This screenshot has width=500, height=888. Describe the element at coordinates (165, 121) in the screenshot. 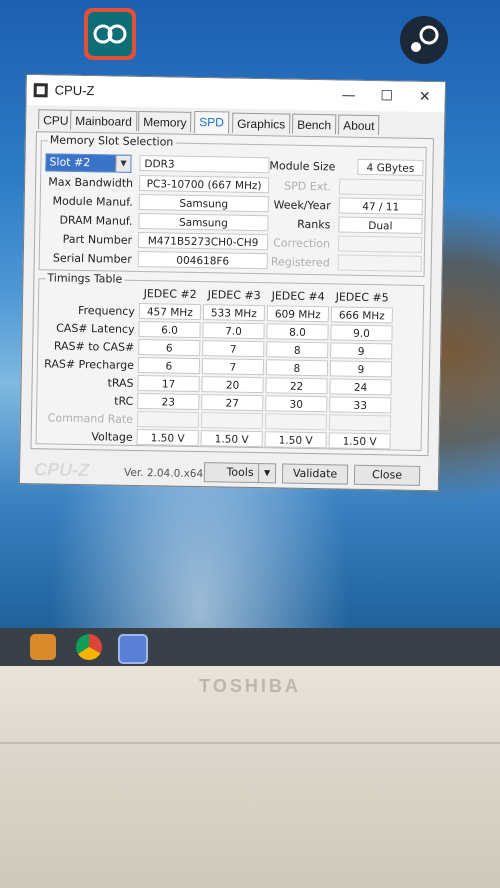

I see `tab-memory: Memory` at that location.